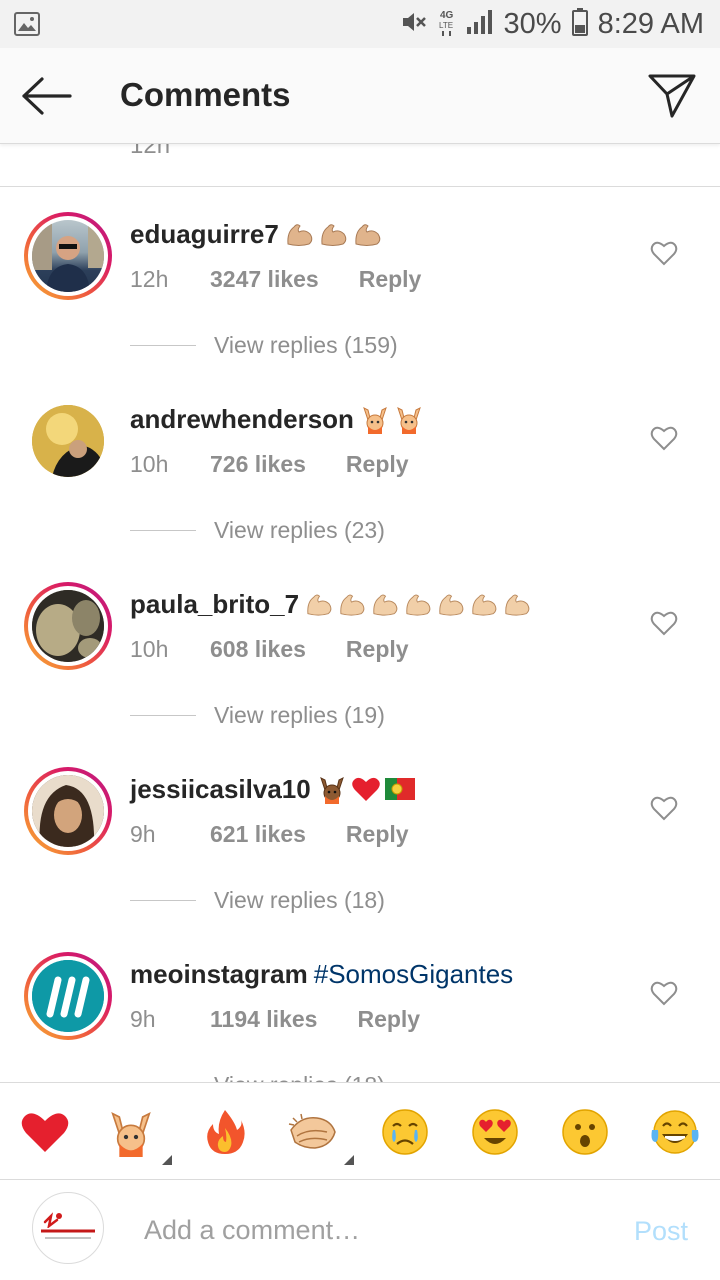  What do you see at coordinates (258, 834) in the screenshot?
I see `comment-likes: 621 likes` at bounding box center [258, 834].